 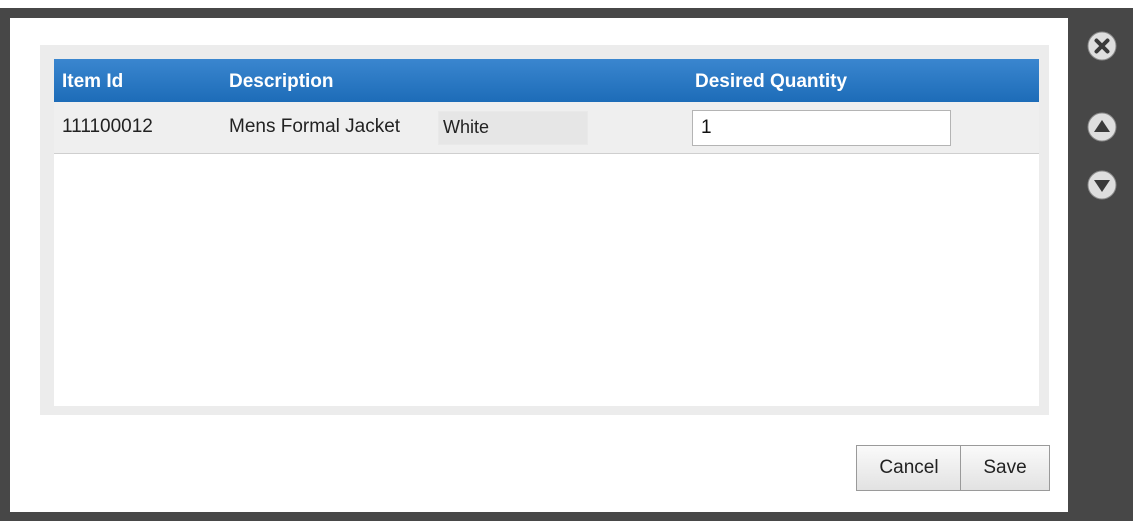 I want to click on column-header-description: Description, so click(x=281, y=81).